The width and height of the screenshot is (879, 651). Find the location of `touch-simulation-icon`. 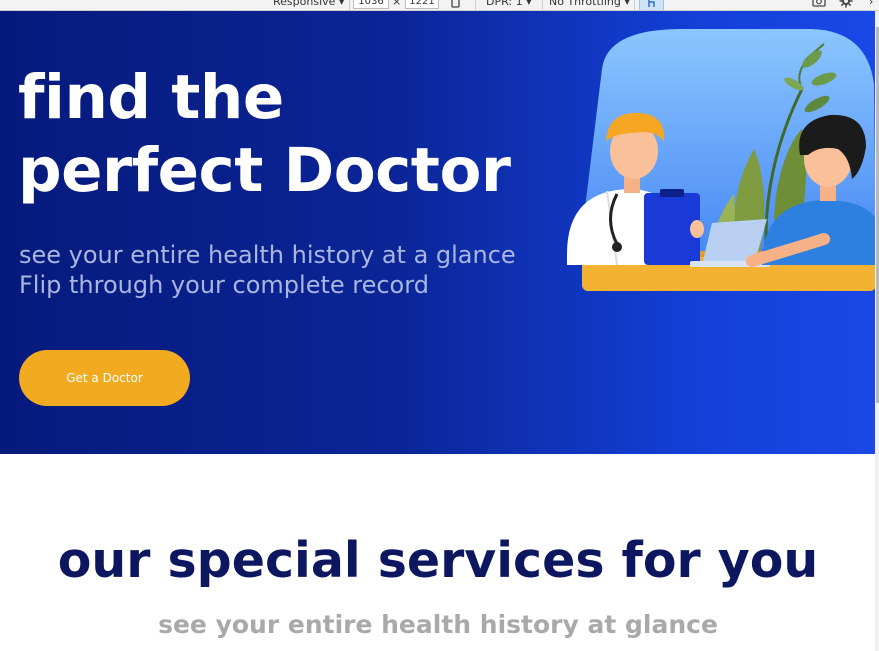

touch-simulation-icon is located at coordinates (651, 3).